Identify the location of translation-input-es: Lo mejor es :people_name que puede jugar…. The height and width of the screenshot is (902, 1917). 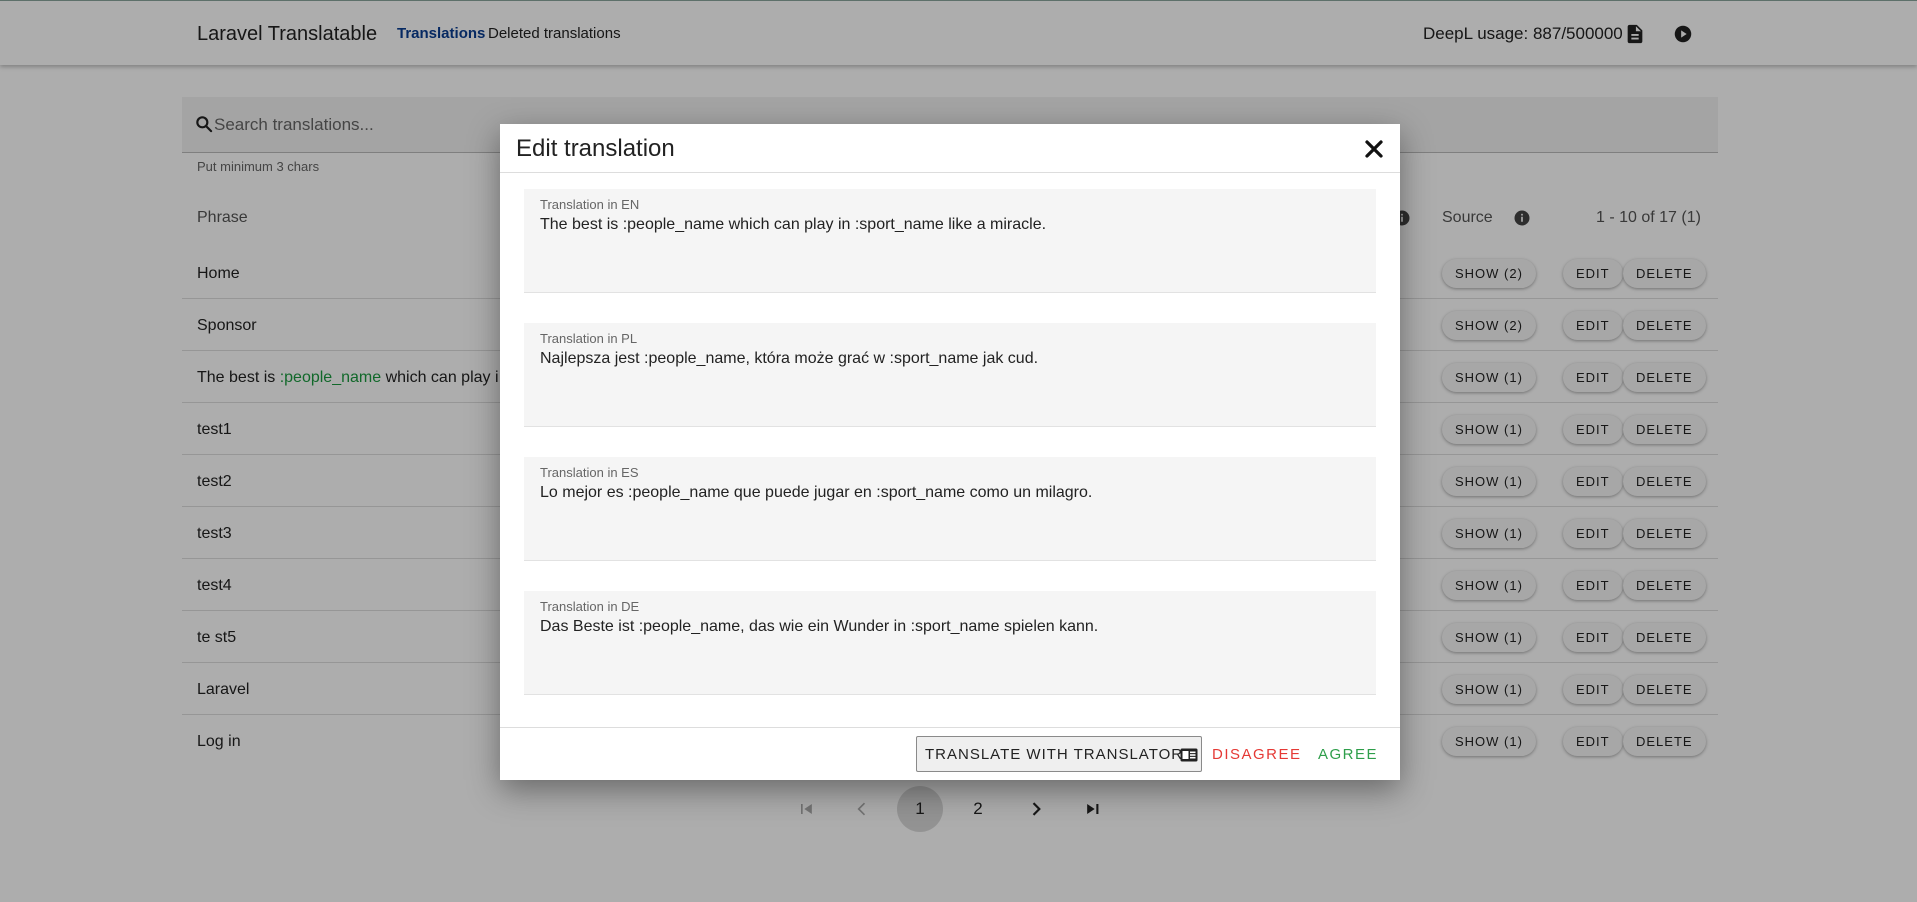
(950, 518).